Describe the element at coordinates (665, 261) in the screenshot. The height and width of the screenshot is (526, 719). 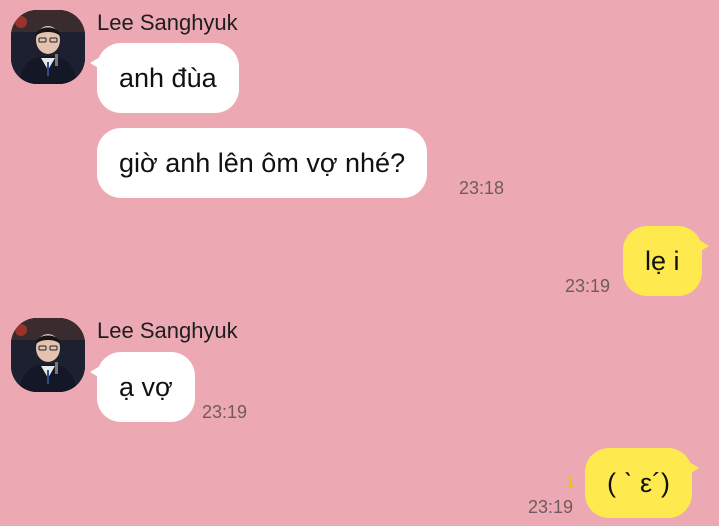
I see `message-bubble: lẹ i` at that location.